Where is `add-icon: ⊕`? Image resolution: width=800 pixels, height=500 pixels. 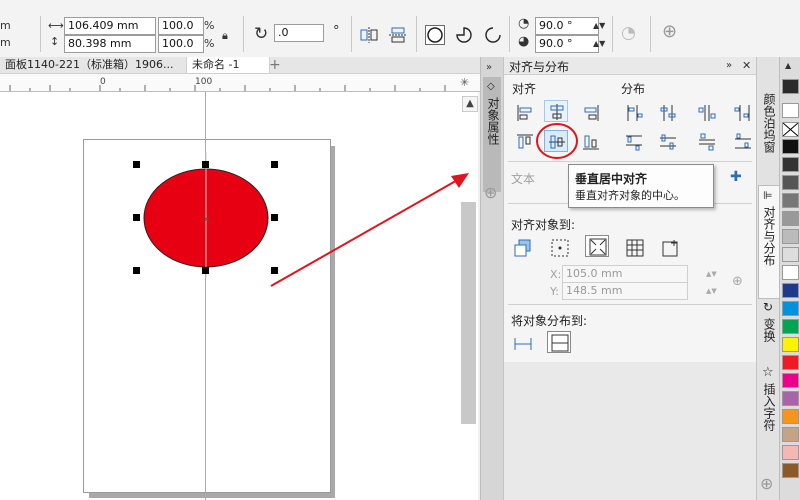 add-icon: ⊕ is located at coordinates (669, 32).